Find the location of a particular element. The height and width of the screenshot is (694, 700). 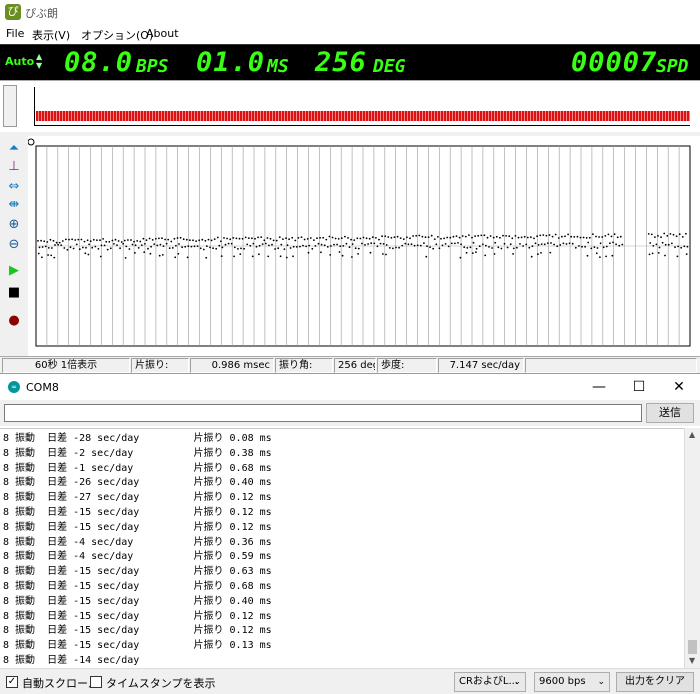

bps-spinner-icon: ▲ ▼ is located at coordinates (39, 61).